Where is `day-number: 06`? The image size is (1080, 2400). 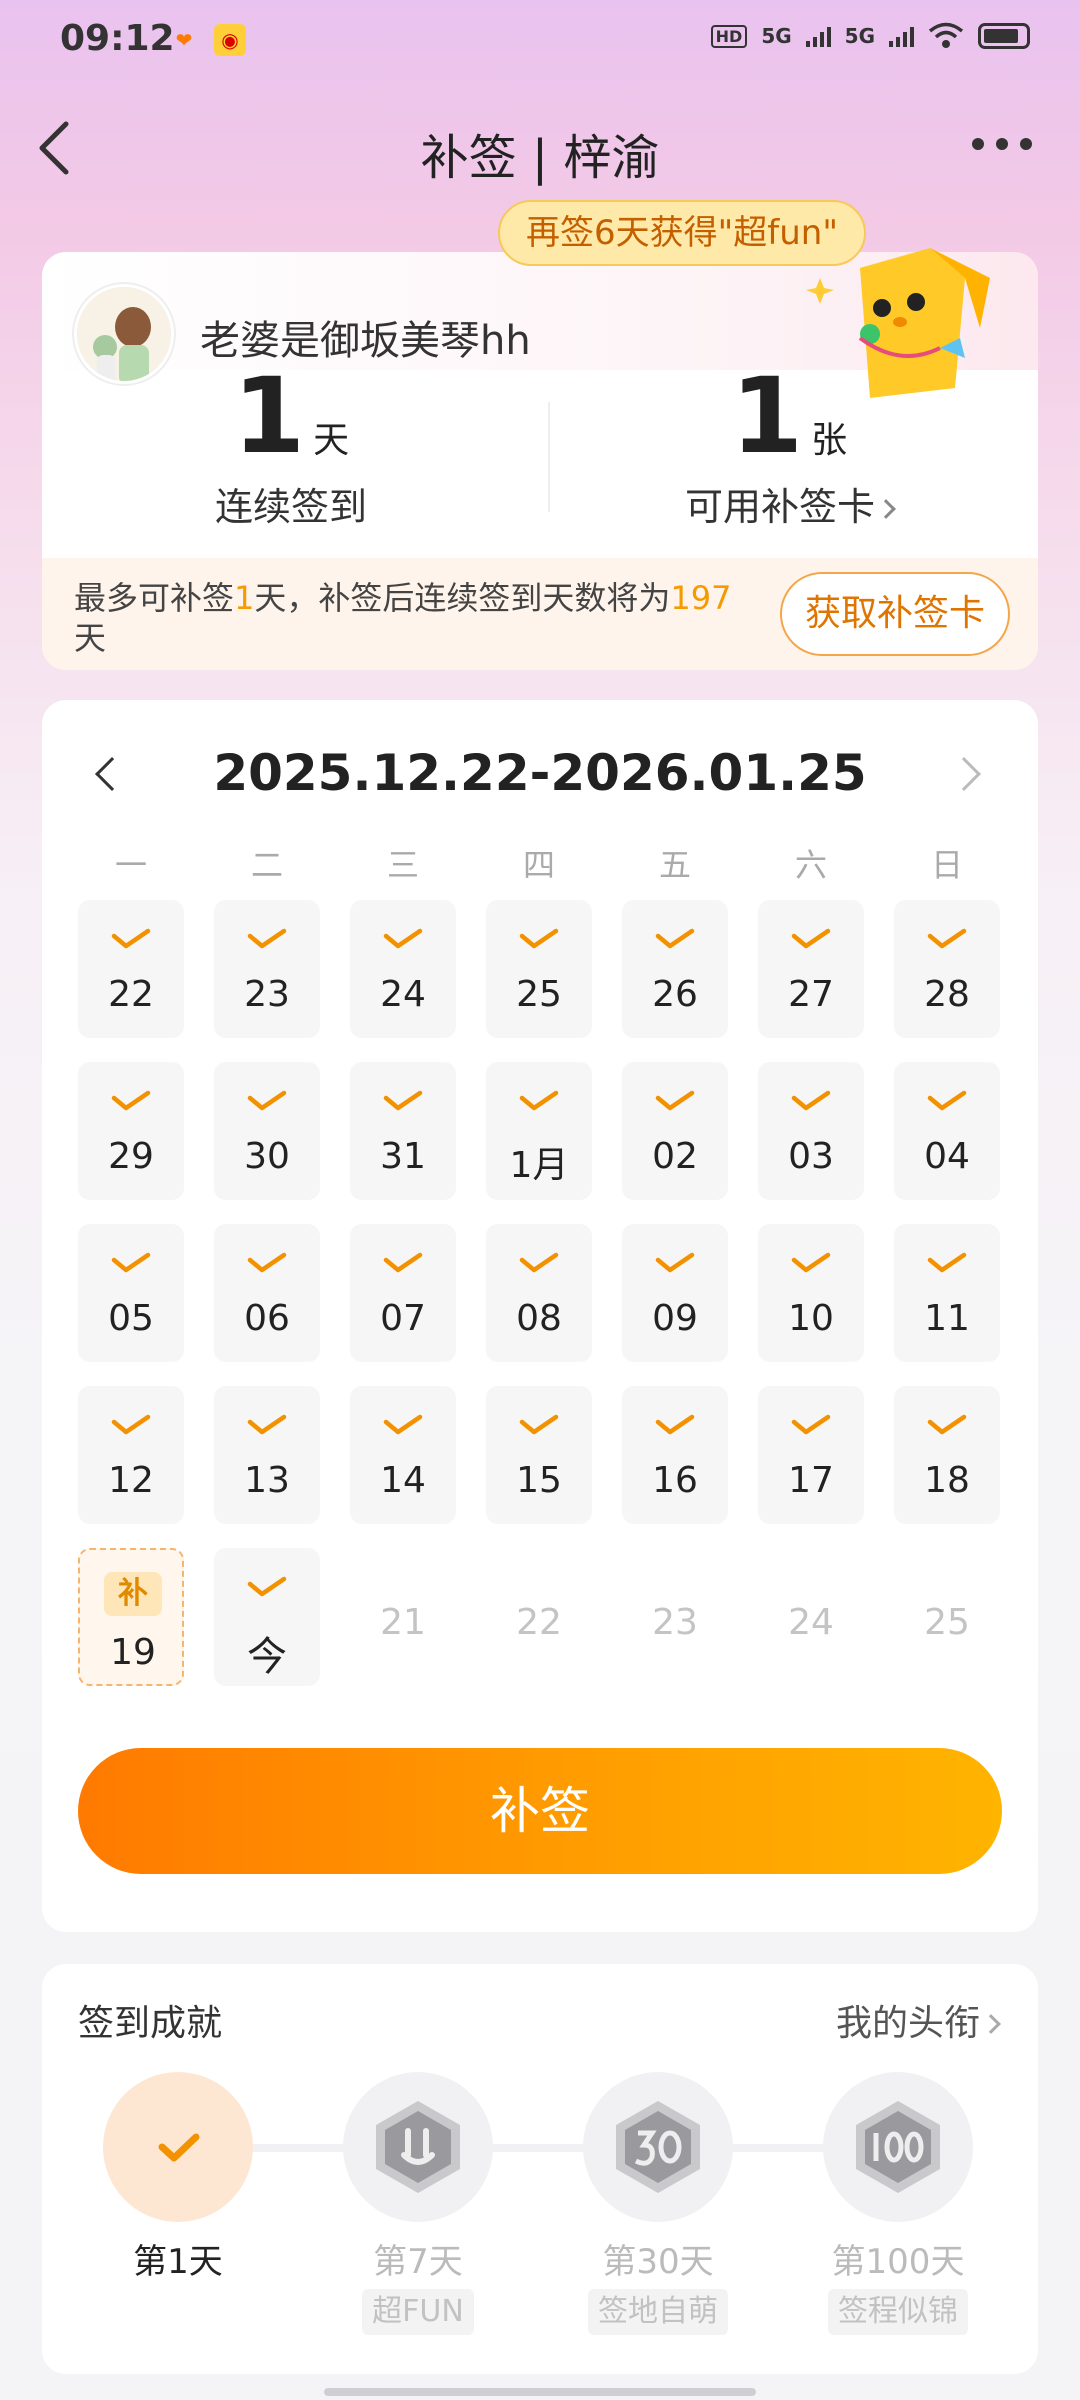
day-number: 06 is located at coordinates (267, 1318).